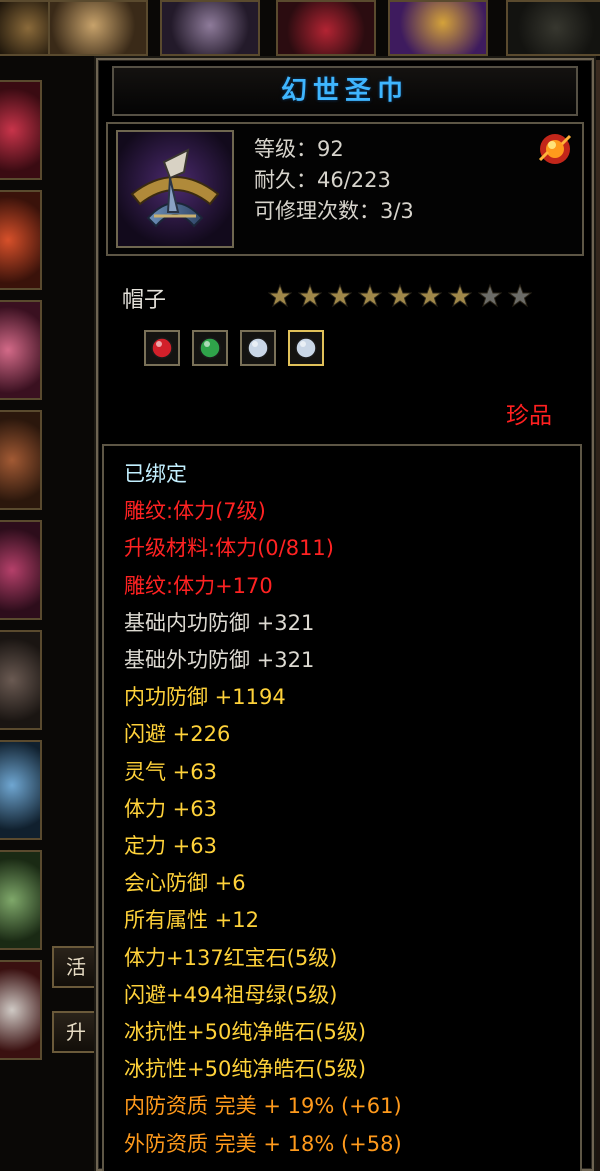 Image resolution: width=600 pixels, height=1171 pixels. I want to click on attribute-line: 灵气 +63, so click(170, 771).